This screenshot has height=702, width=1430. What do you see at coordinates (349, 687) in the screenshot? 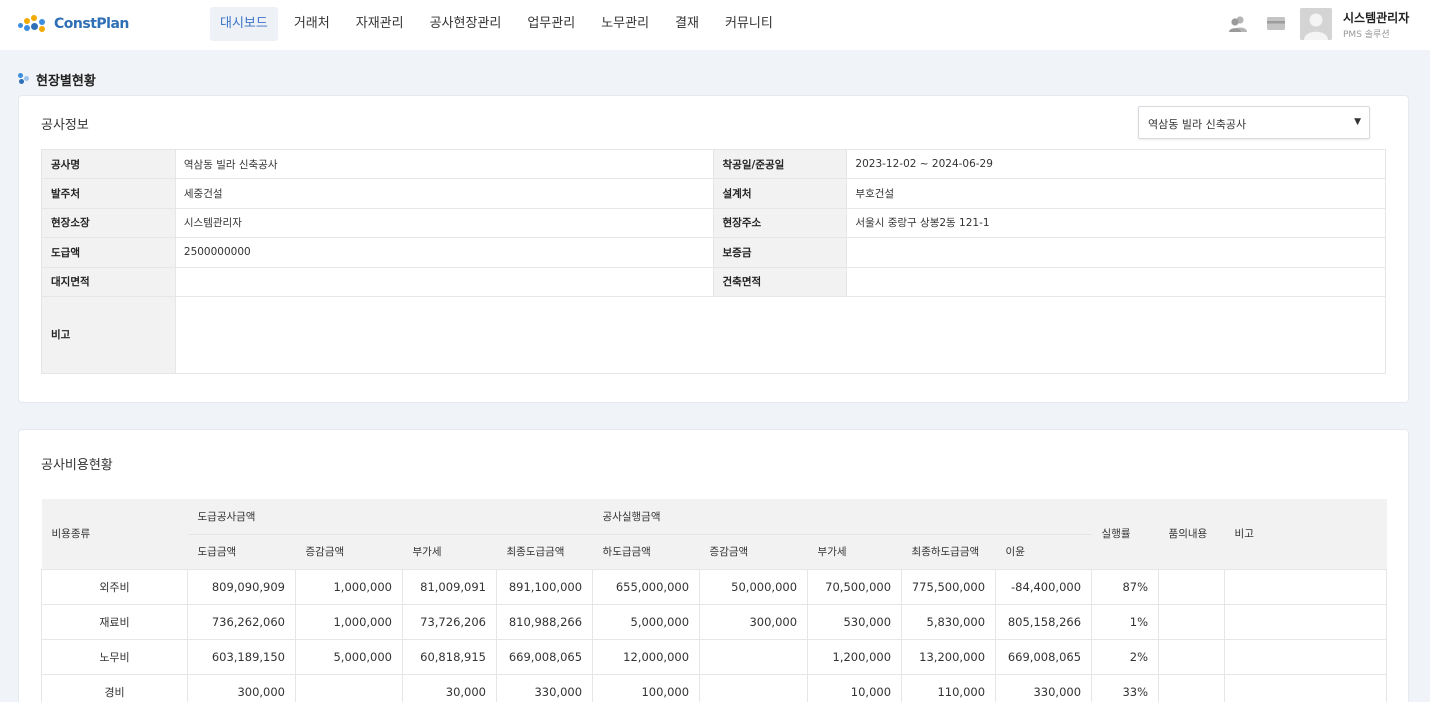
I see `cell-contract-change` at bounding box center [349, 687].